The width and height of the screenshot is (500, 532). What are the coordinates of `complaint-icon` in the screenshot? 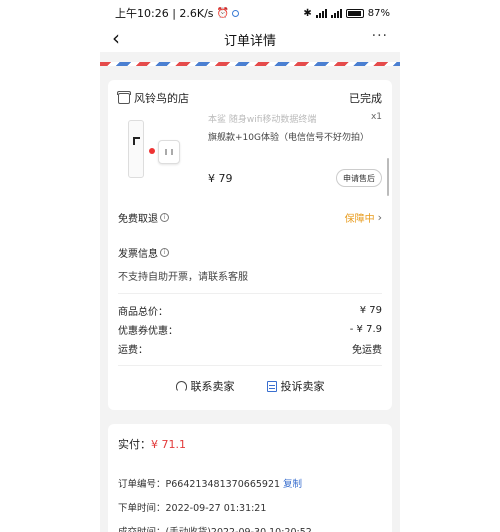 It's located at (271, 386).